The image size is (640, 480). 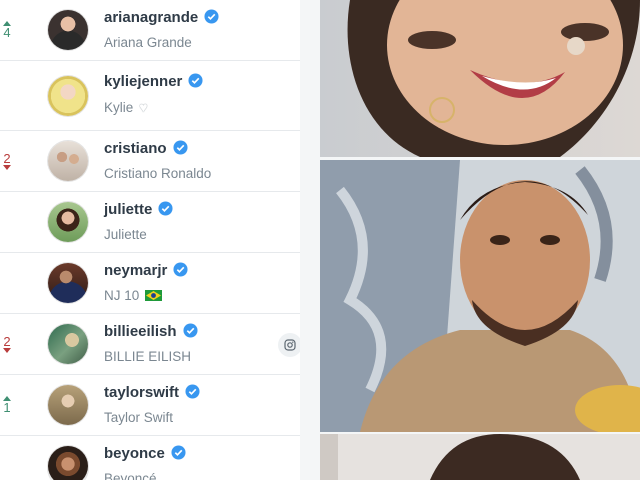 What do you see at coordinates (145, 453) in the screenshot?
I see `username: beyonce` at bounding box center [145, 453].